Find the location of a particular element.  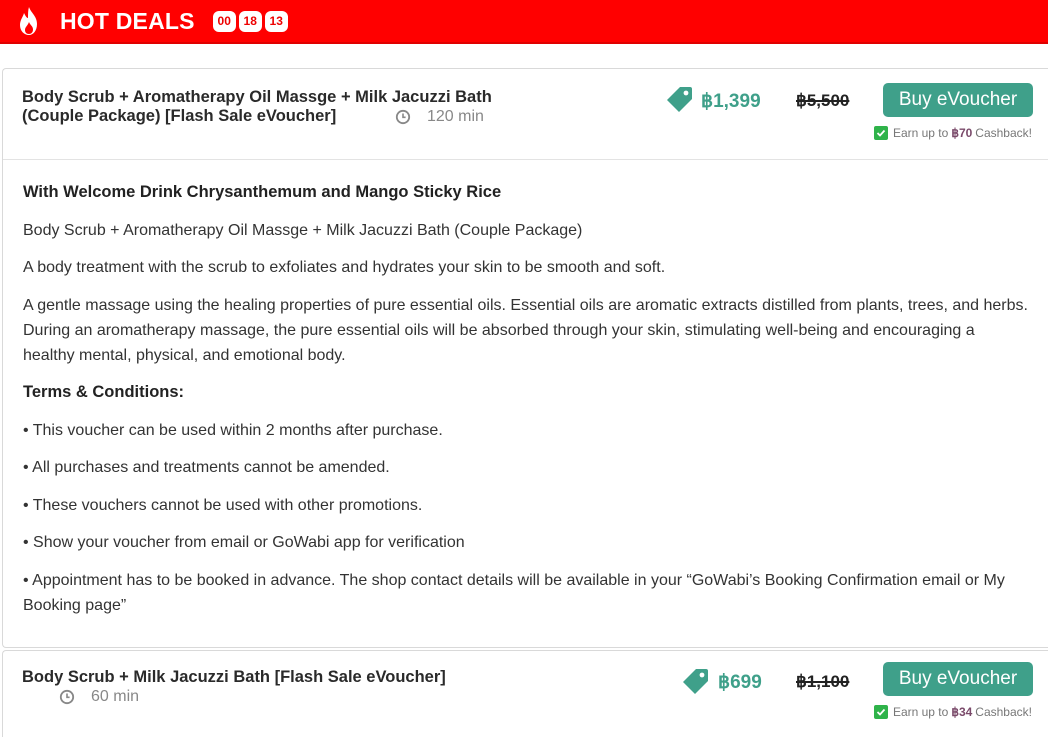

duration-text: 120 min is located at coordinates (455, 116).